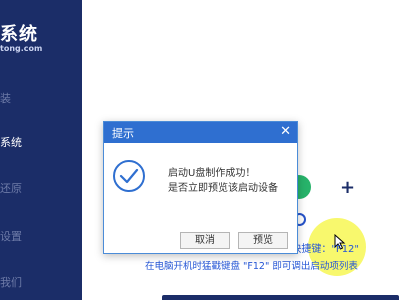 The image size is (399, 300). Describe the element at coordinates (205, 240) in the screenshot. I see `cancel-button: 取消` at that location.